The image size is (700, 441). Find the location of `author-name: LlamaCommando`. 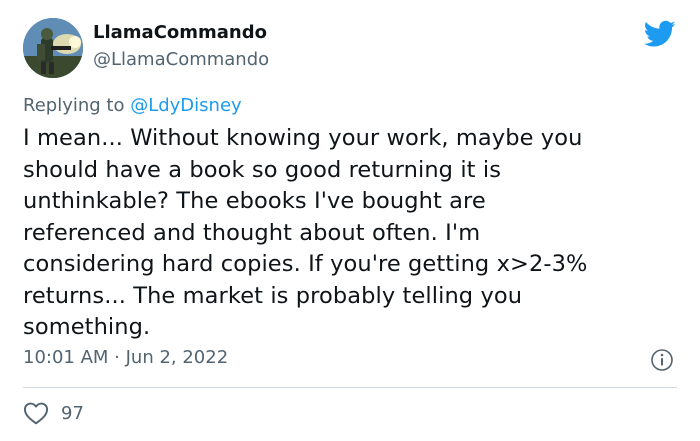

author-name: LlamaCommando is located at coordinates (180, 32).